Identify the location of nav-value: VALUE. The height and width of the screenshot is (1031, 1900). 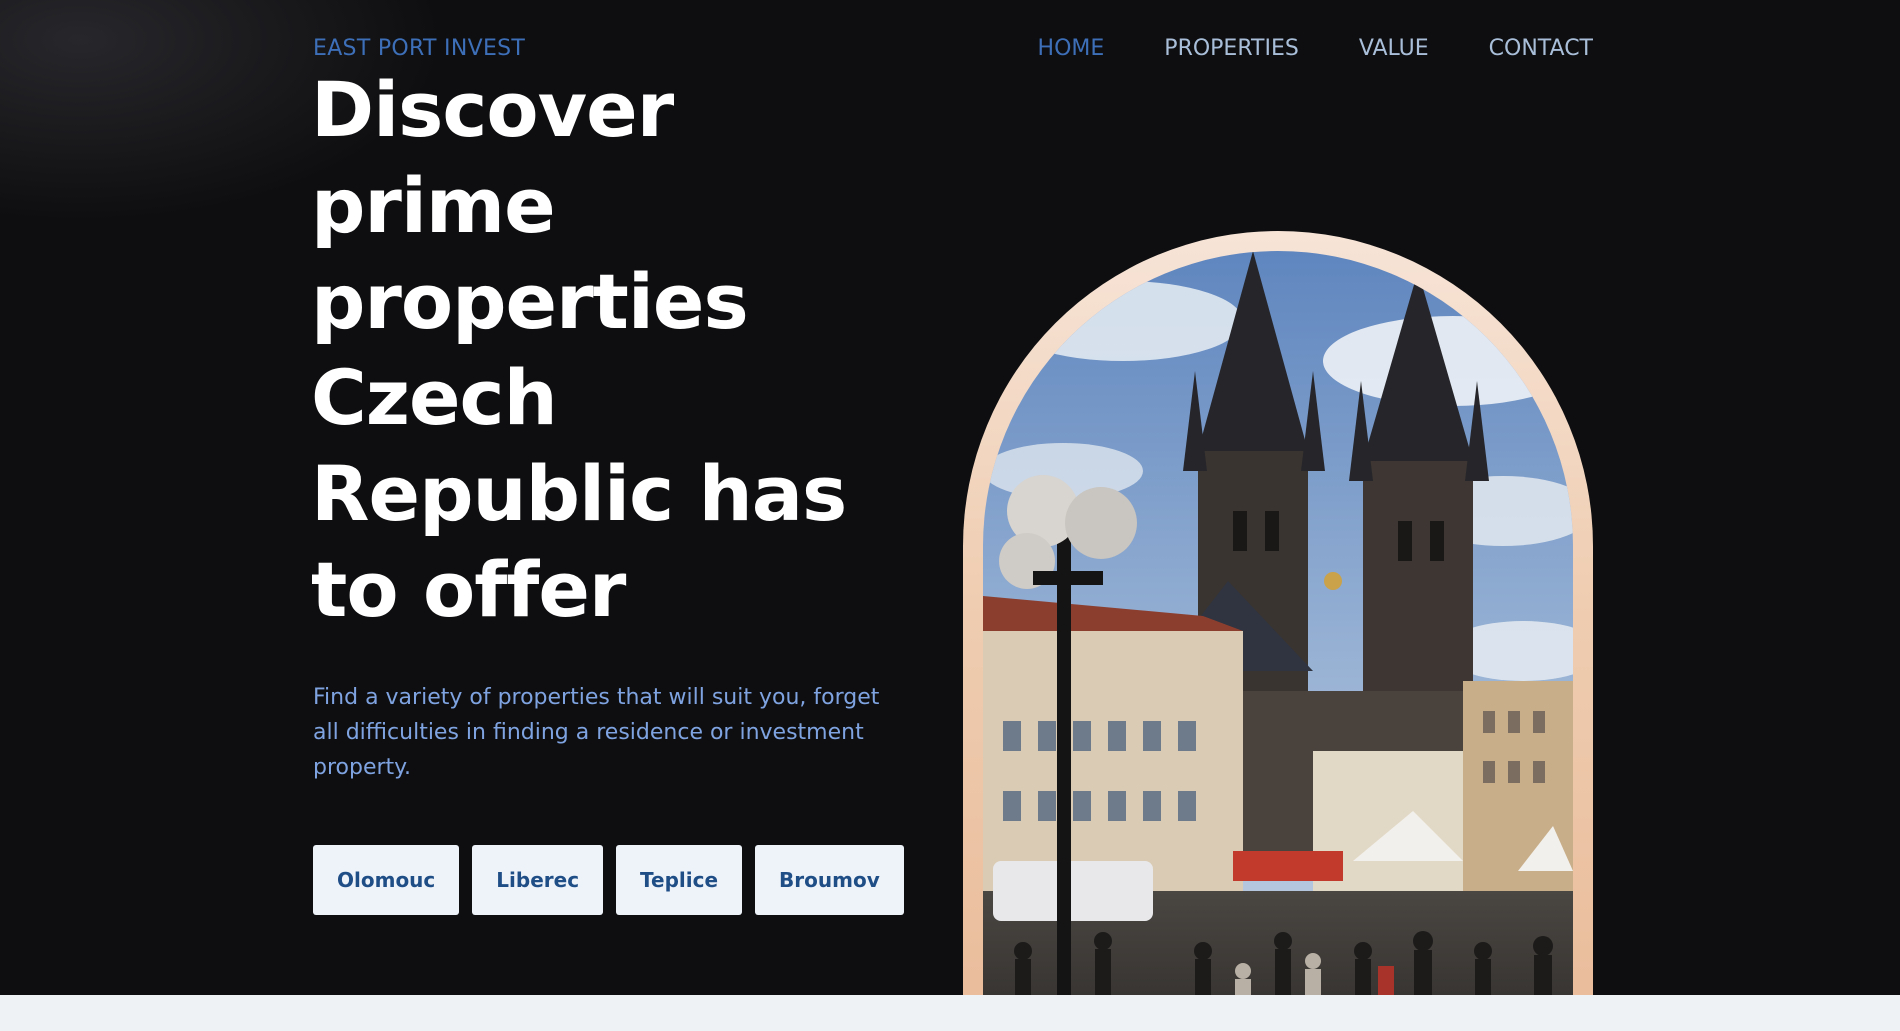
(1394, 48).